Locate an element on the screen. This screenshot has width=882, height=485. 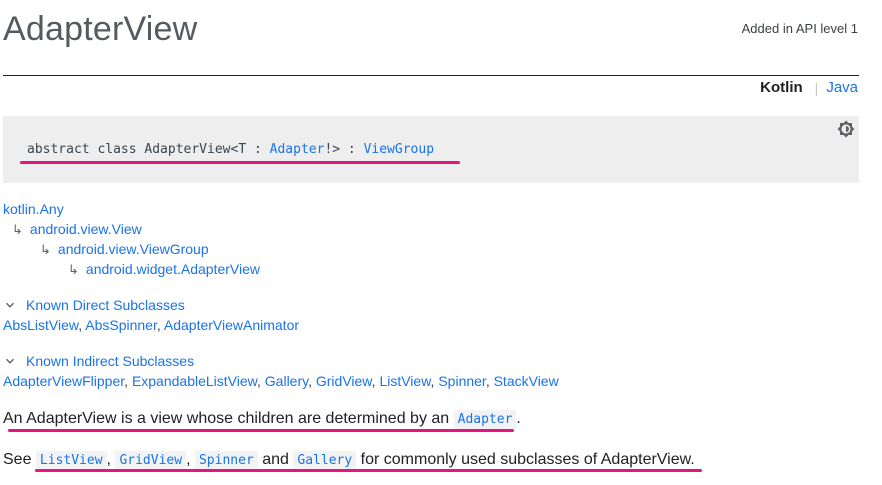
gallery-code-link: Gallery is located at coordinates (325, 460).